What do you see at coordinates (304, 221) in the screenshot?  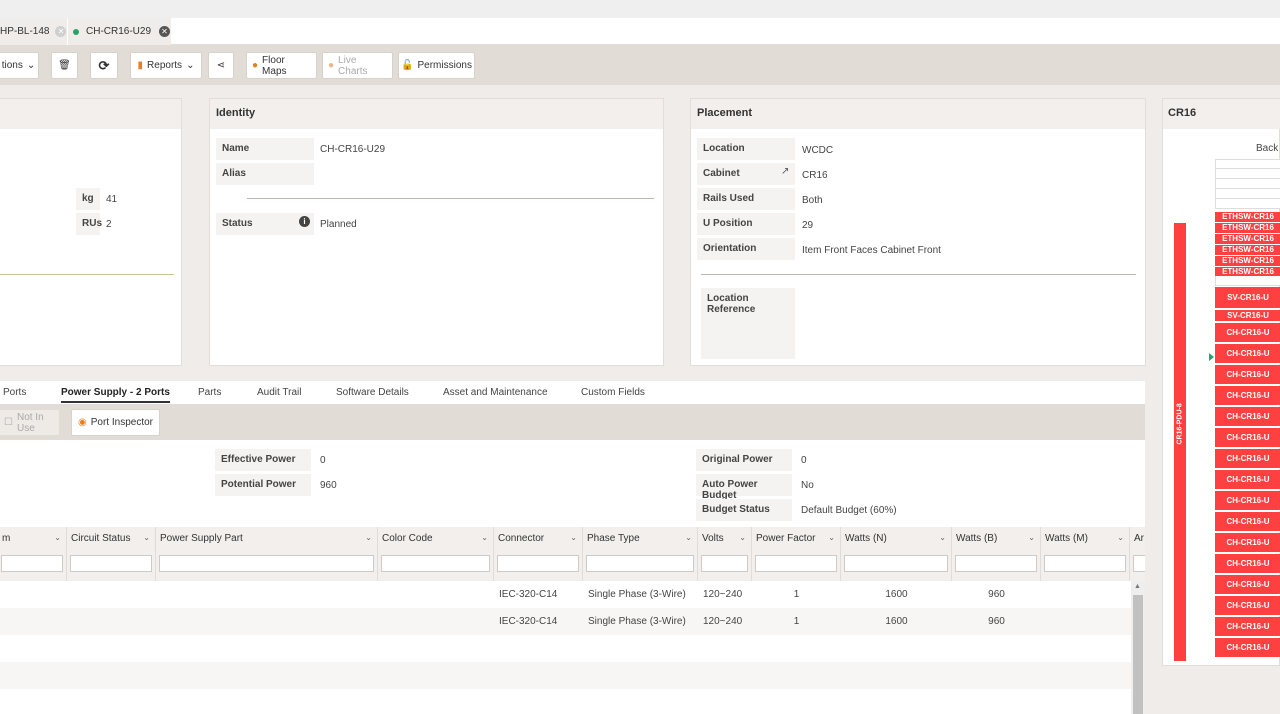 I see `info-icon: i` at bounding box center [304, 221].